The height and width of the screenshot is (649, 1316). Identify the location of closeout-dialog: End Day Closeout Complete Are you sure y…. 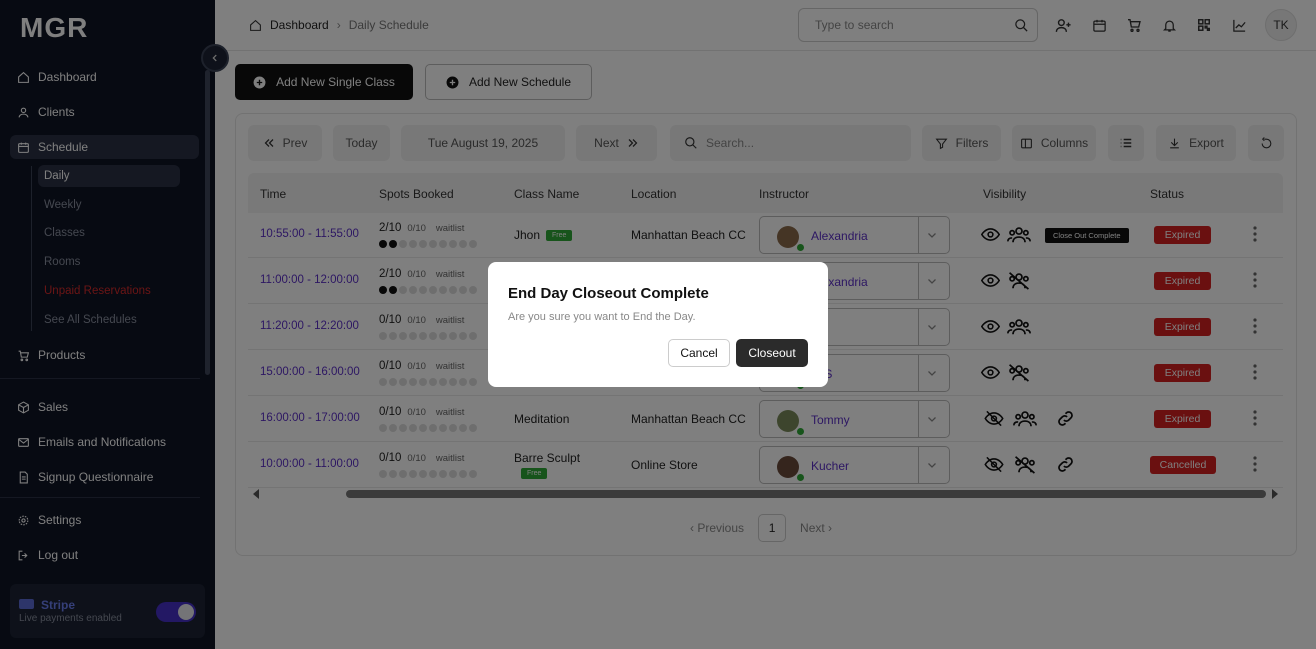
(658, 324).